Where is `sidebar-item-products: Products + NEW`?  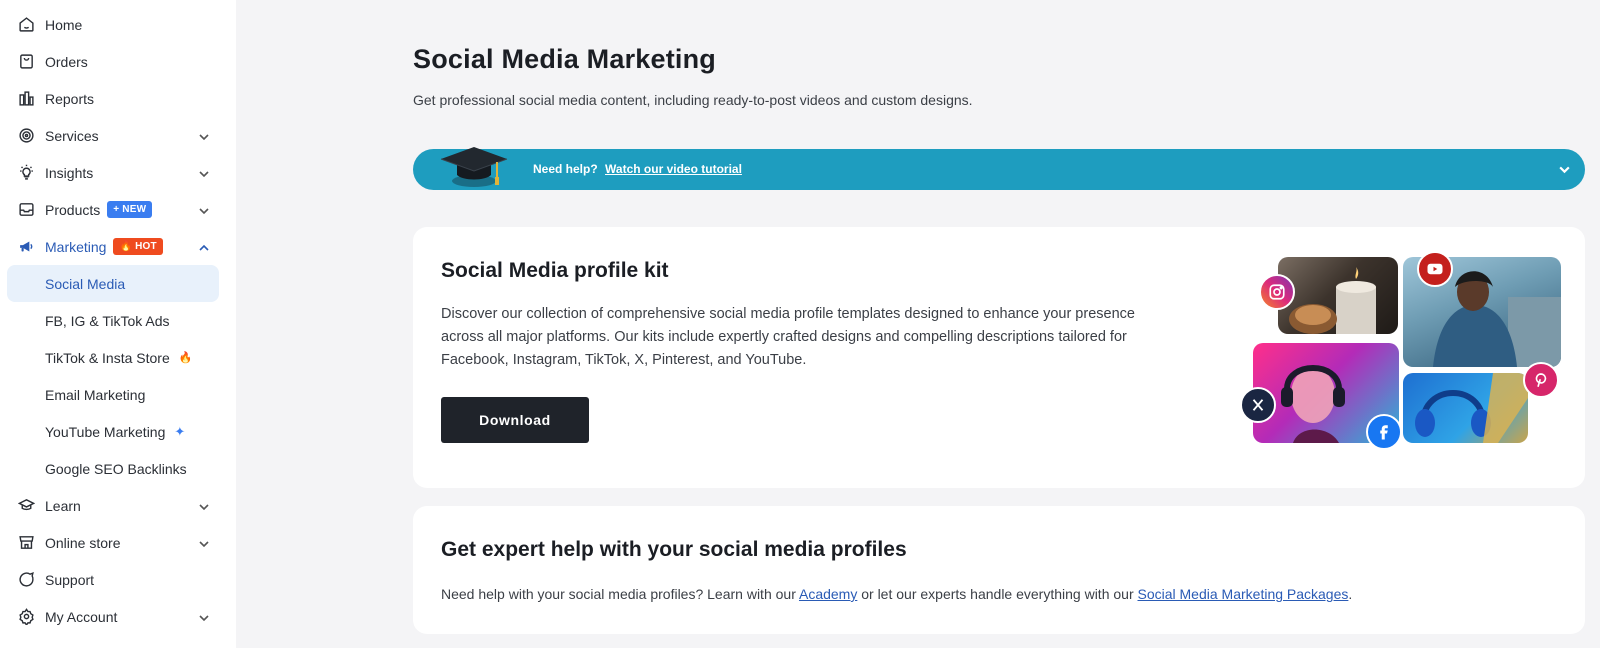
sidebar-item-products: Products + NEW is located at coordinates (118, 209).